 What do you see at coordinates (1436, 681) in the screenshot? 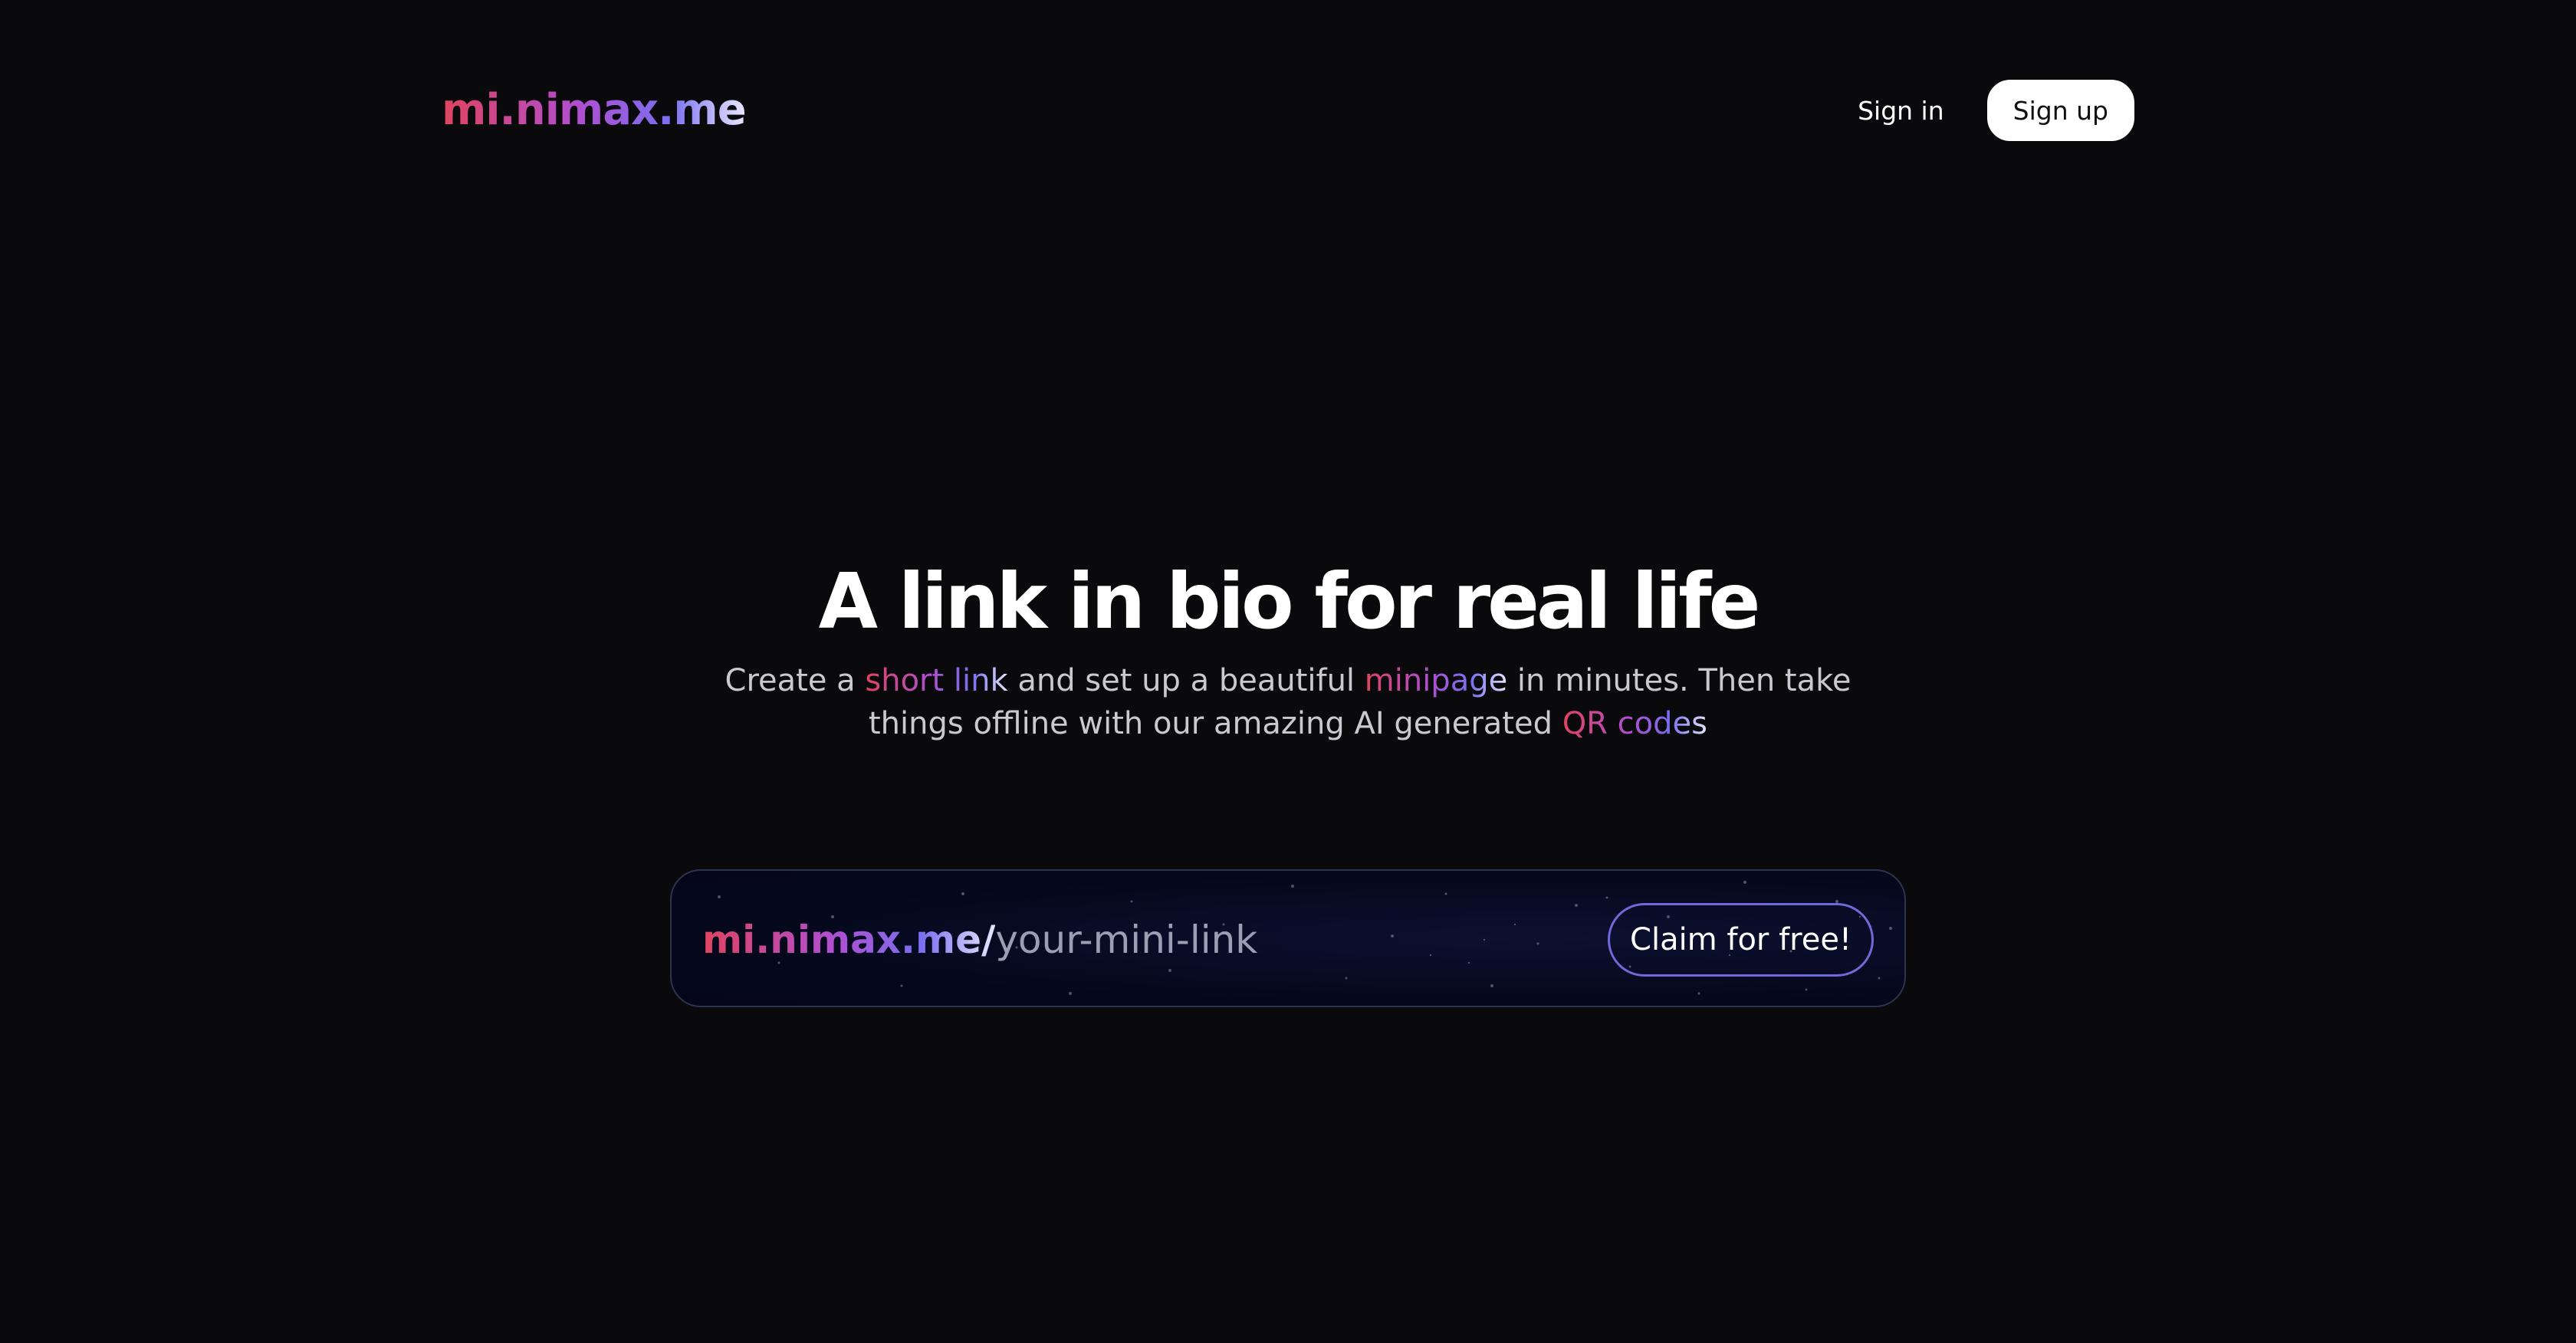
I see `highlight-minipage: minipage` at bounding box center [1436, 681].